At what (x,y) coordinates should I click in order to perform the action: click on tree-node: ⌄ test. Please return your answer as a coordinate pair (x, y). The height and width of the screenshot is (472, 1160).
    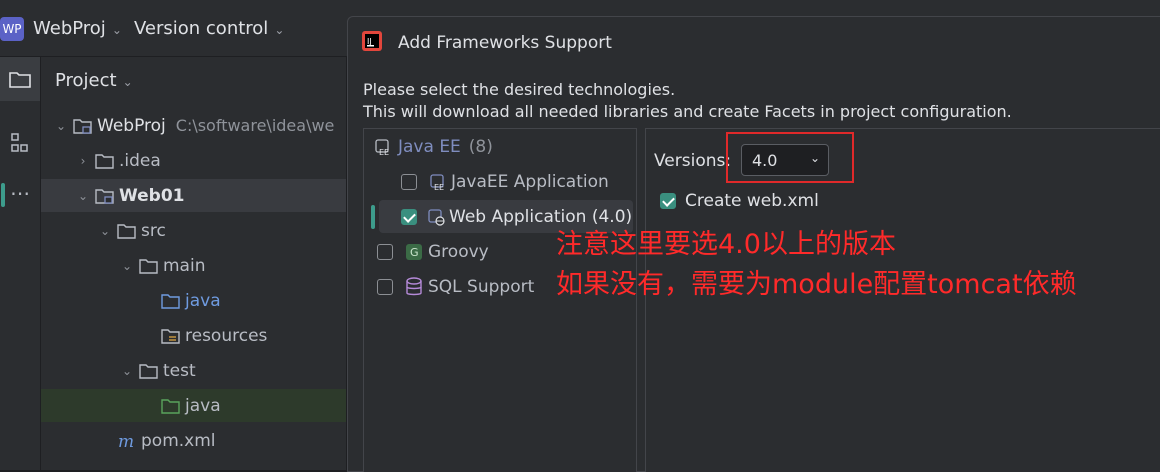
    Looking at the image, I should click on (193, 370).